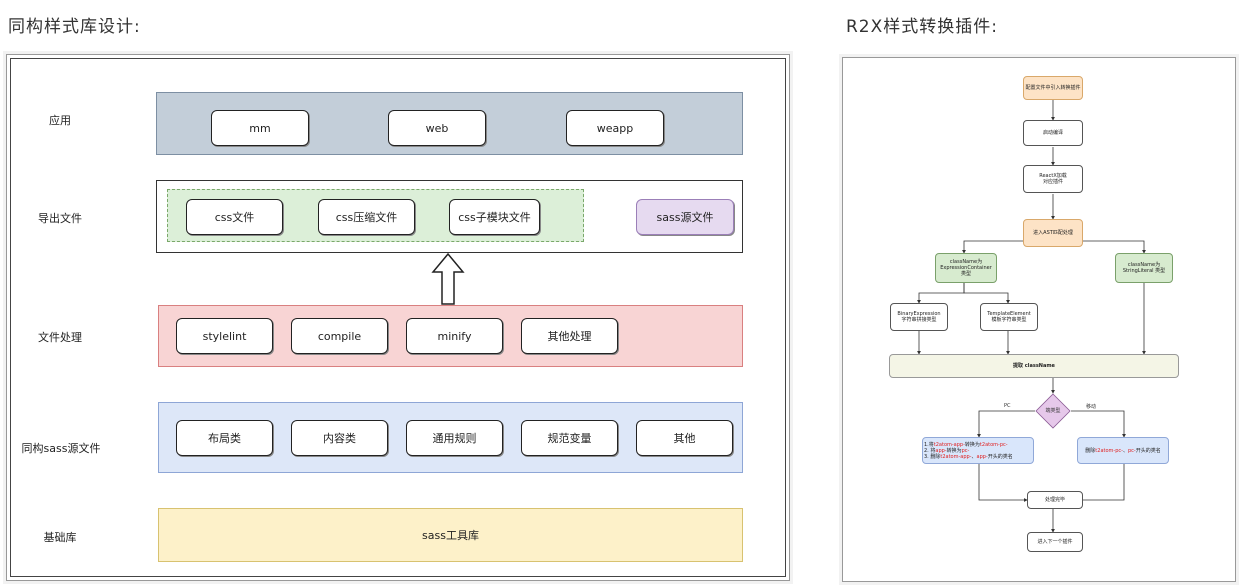 The image size is (1242, 588). Describe the element at coordinates (224, 438) in the screenshot. I see `source-item-layout: 布局类` at that location.